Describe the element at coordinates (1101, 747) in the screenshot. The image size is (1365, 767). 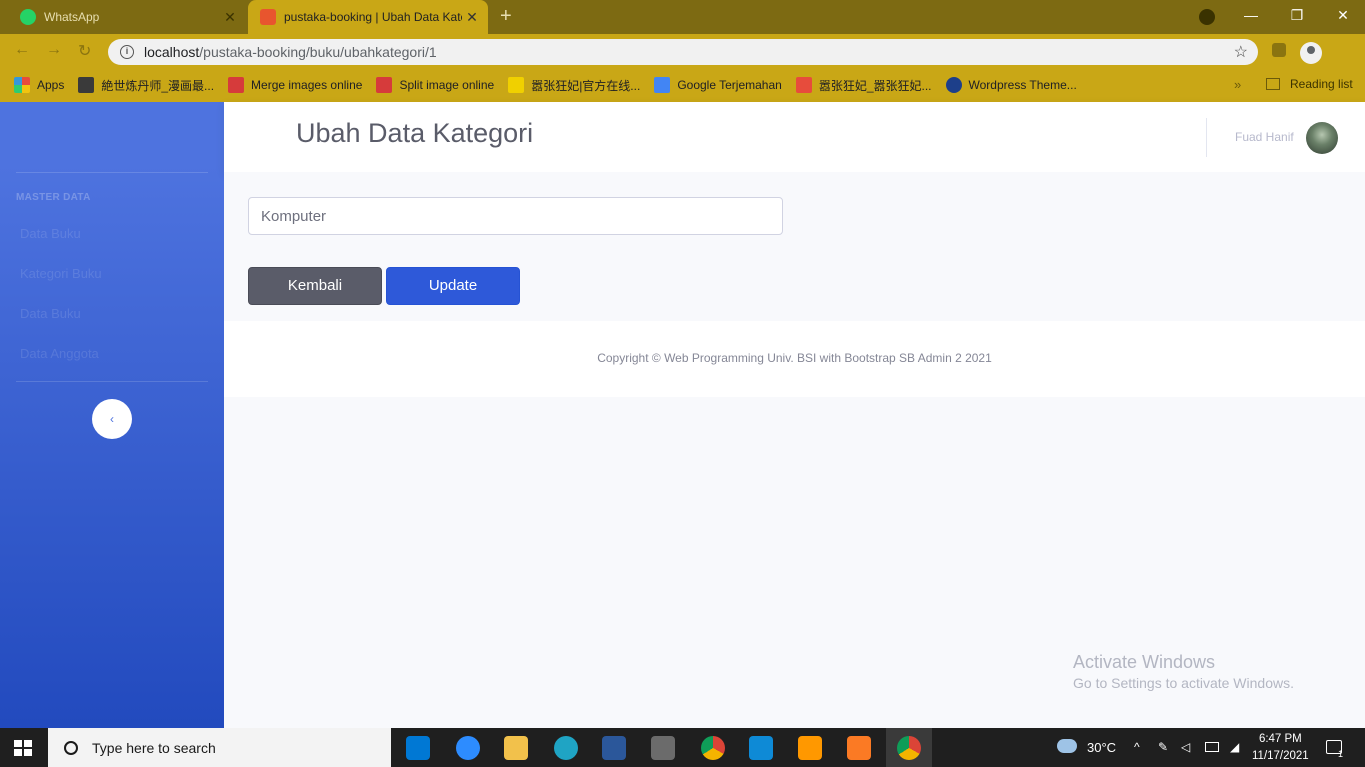
I see `weather-temperature: 30°C` at that location.